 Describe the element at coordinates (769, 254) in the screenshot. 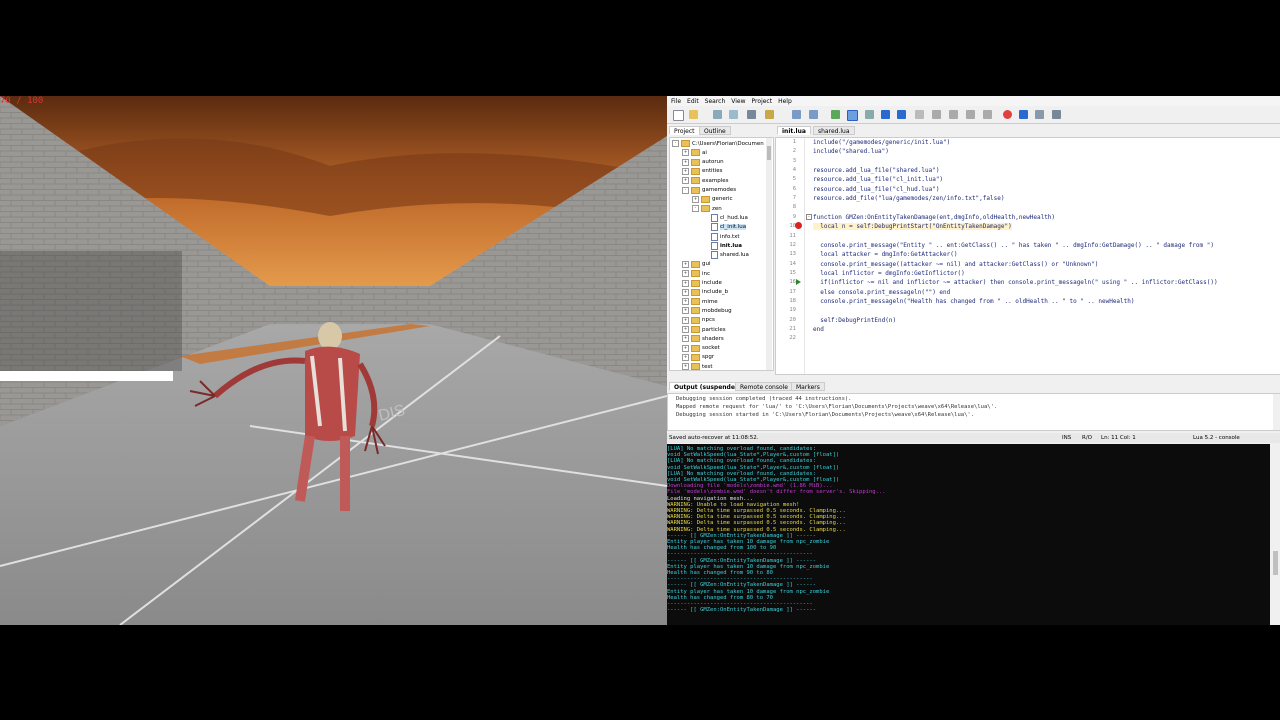

I see `tree-scrollbar` at that location.